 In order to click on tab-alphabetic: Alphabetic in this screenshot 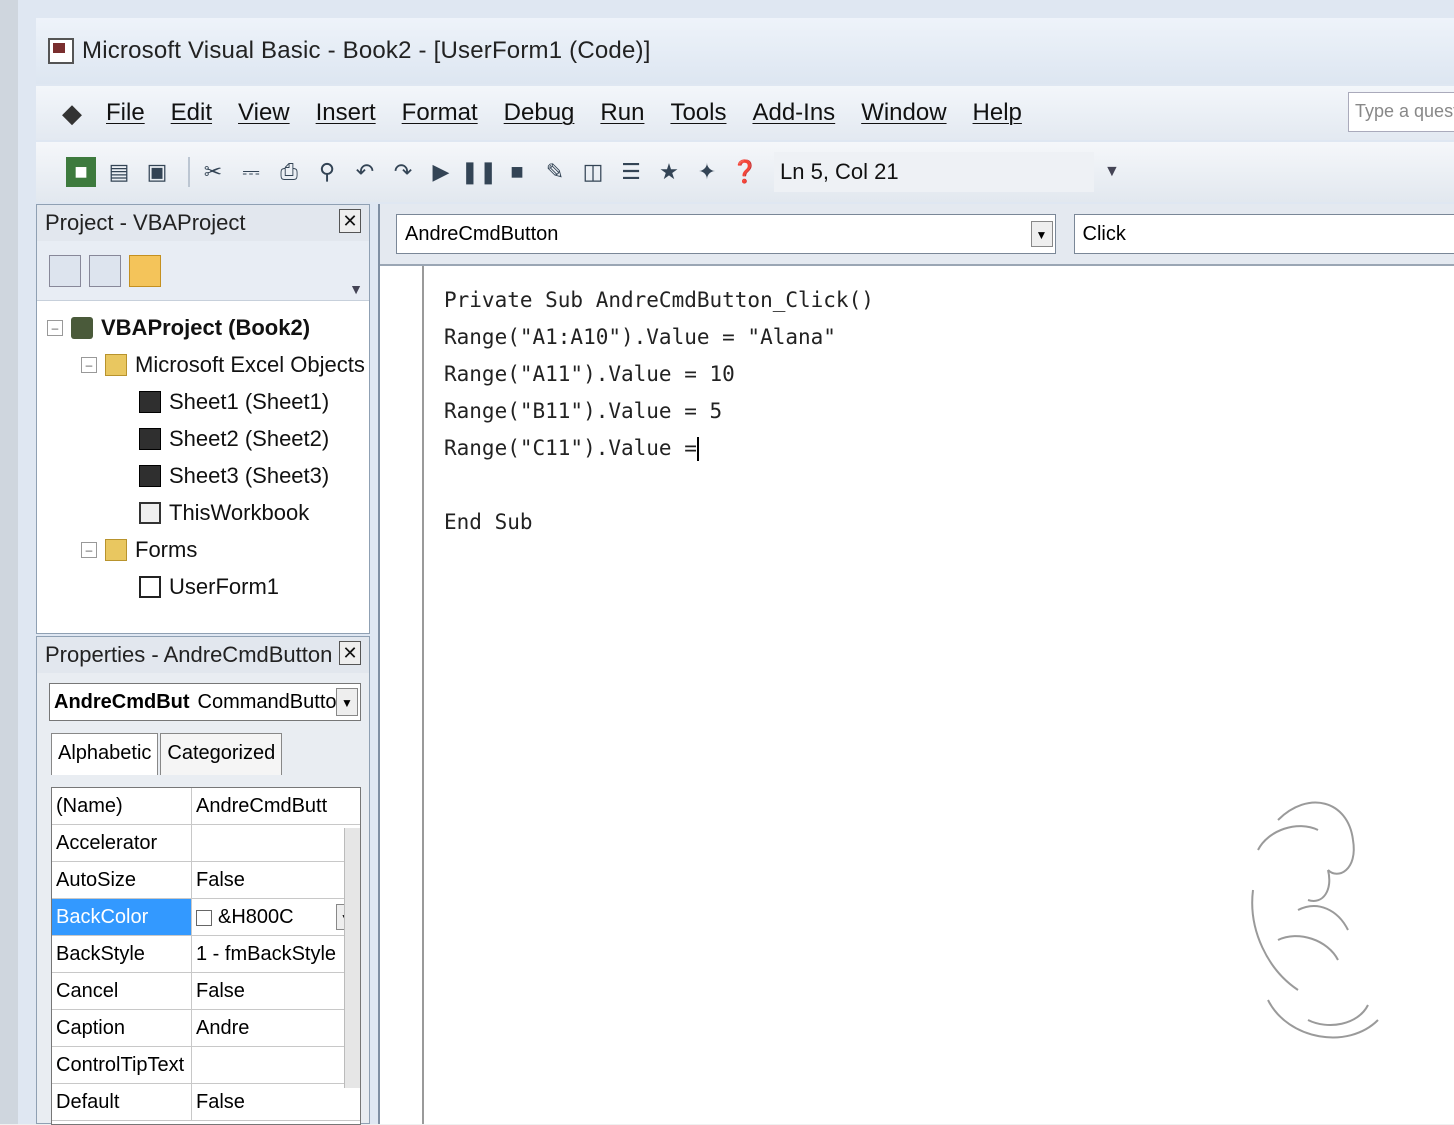, I will do `click(104, 754)`.